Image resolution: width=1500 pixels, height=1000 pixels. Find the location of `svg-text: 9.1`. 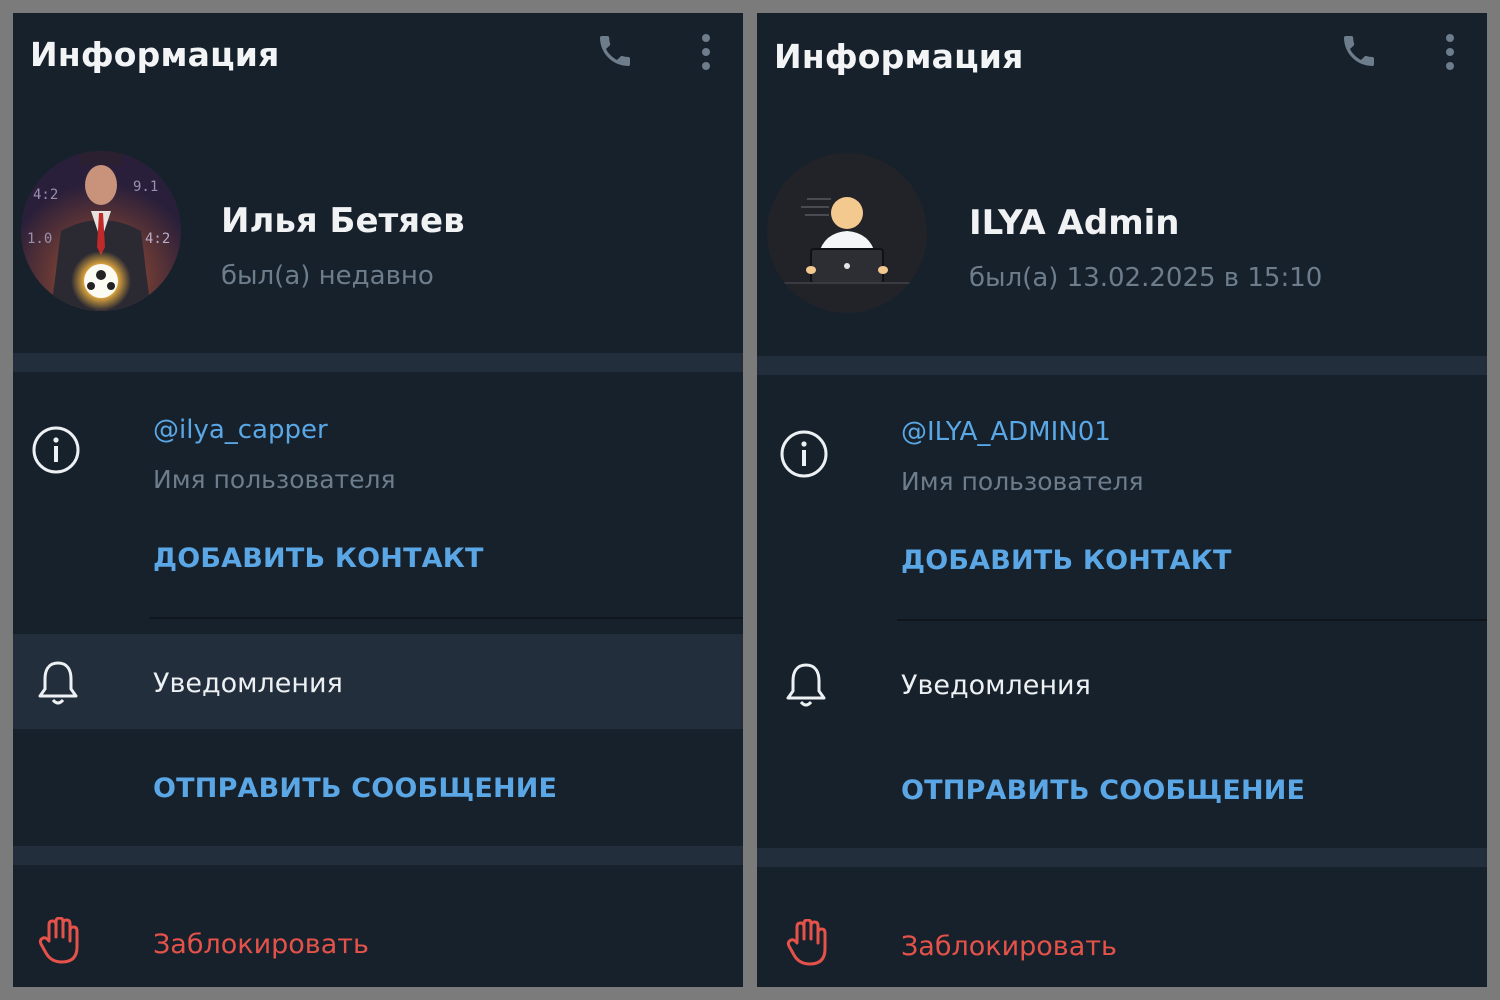

svg-text: 9.1 is located at coordinates (145, 187).